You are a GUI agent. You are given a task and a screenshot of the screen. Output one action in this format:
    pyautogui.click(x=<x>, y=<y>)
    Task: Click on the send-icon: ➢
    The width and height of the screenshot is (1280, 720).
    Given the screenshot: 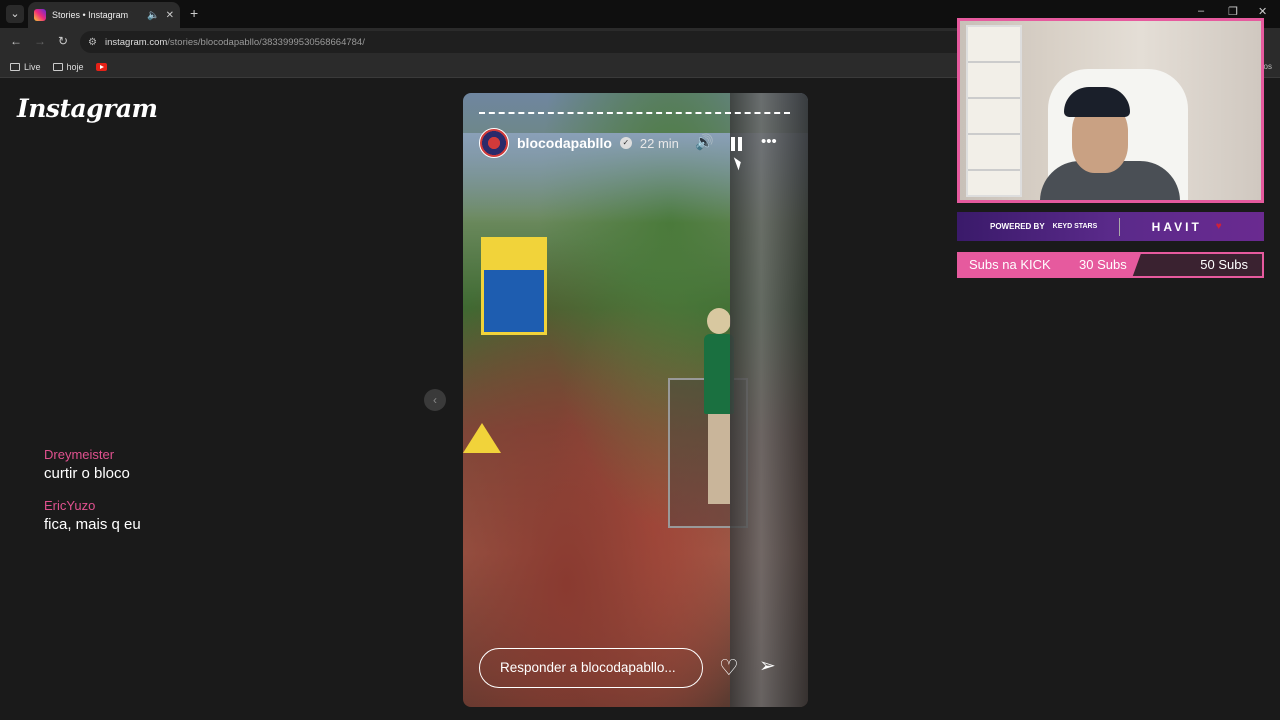 What is the action you would take?
    pyautogui.click(x=767, y=666)
    